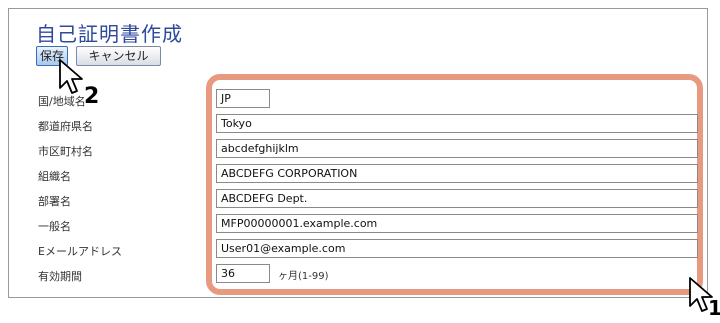  Describe the element at coordinates (457, 198) in the screenshot. I see `department-field: ABCDEFG Dept.` at that location.